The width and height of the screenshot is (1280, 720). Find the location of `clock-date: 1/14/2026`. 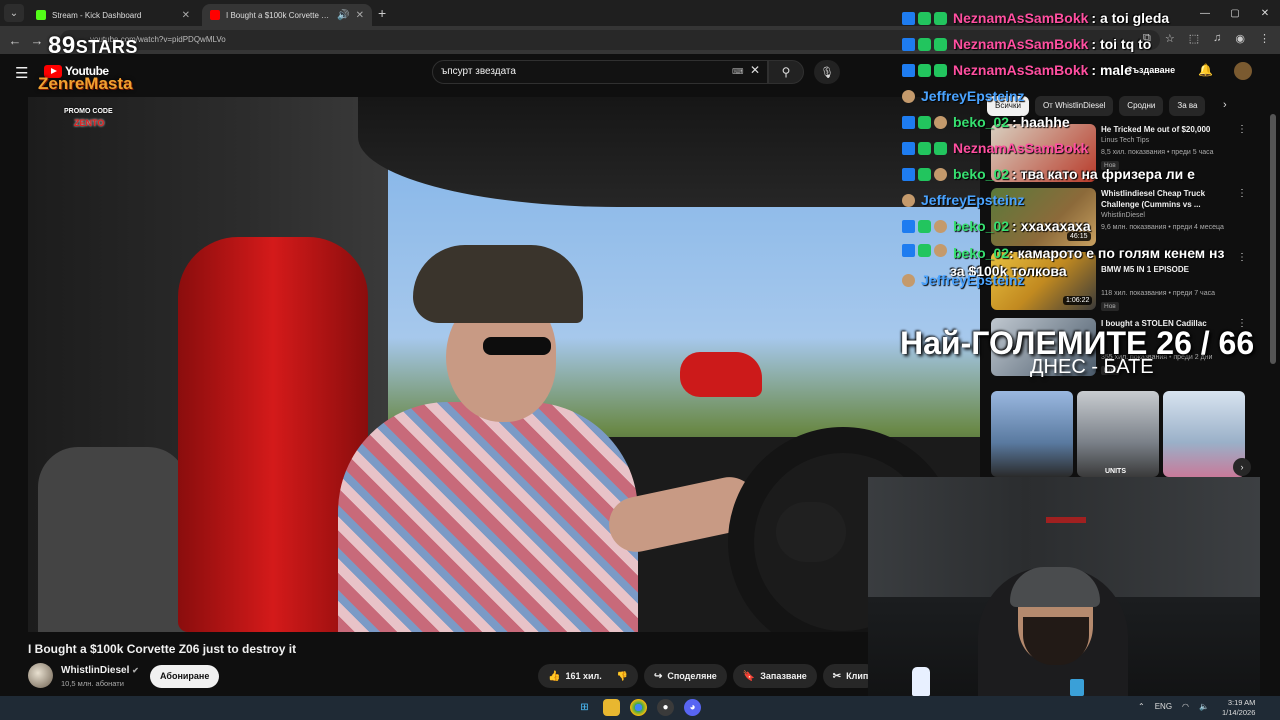

clock-date: 1/14/2026 is located at coordinates (1239, 712).